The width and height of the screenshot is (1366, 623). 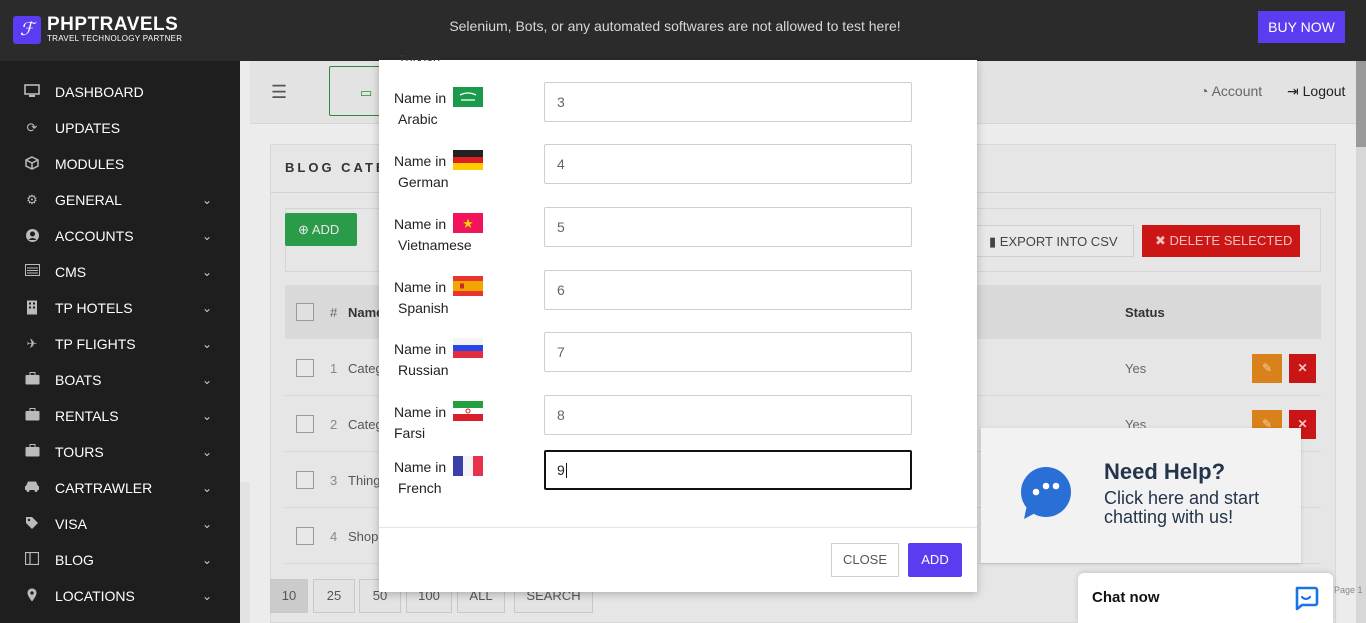 What do you see at coordinates (120, 416) in the screenshot?
I see `sidebar-item-rentals: RENTALS ⌄` at bounding box center [120, 416].